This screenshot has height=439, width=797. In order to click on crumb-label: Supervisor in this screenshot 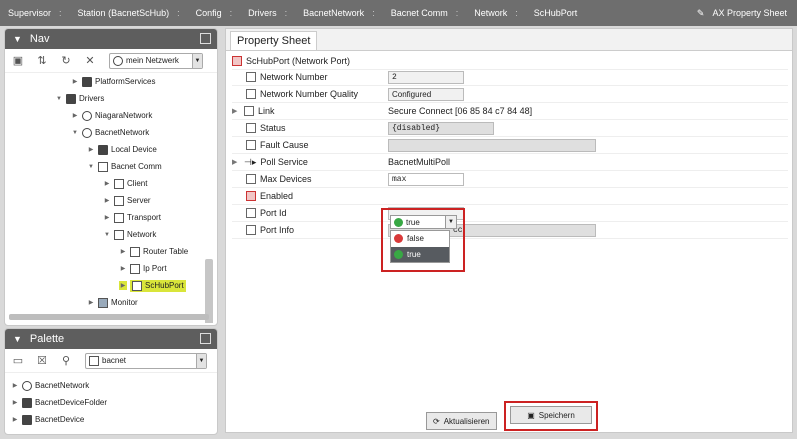, I will do `click(30, 13)`.